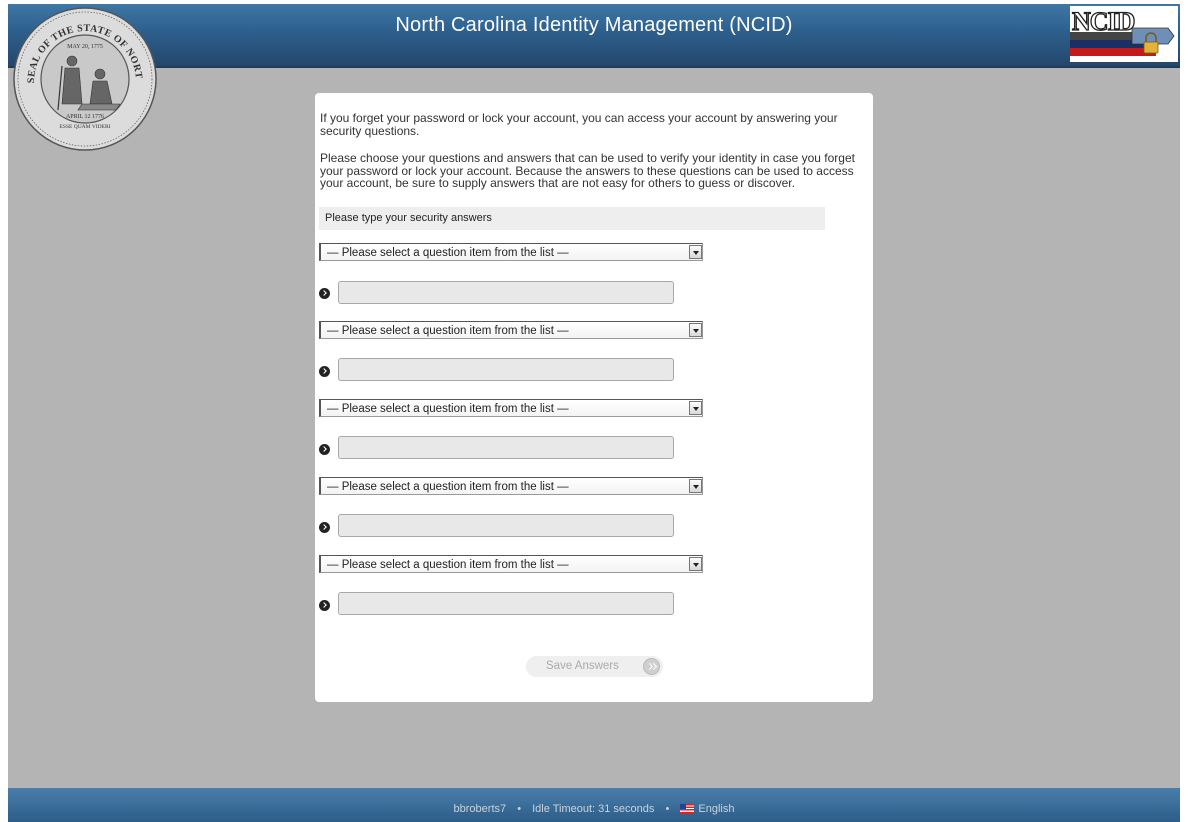  What do you see at coordinates (85, 117) in the screenshot?
I see `seal-date-bottom: APRIL 12 1776` at bounding box center [85, 117].